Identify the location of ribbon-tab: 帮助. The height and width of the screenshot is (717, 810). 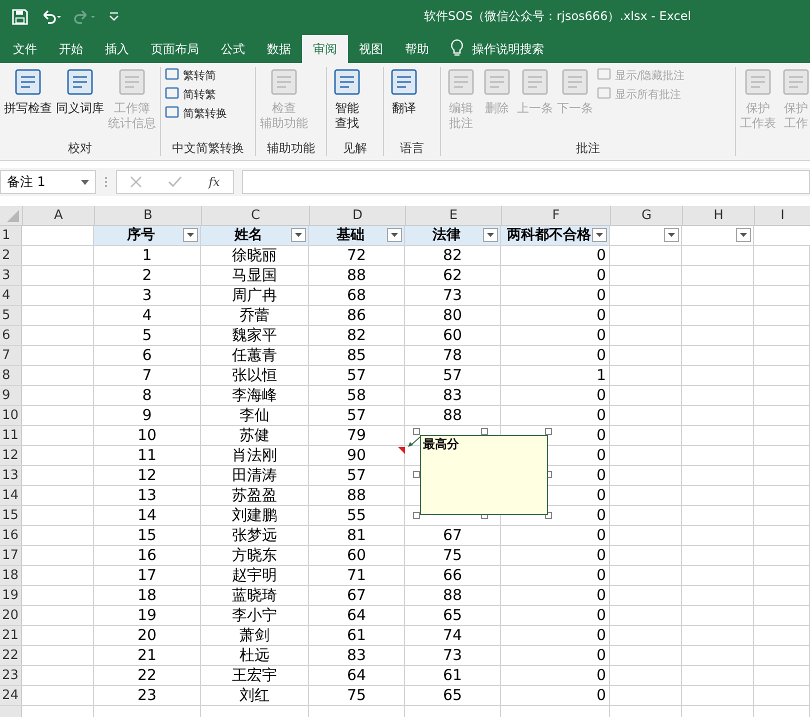
(417, 49).